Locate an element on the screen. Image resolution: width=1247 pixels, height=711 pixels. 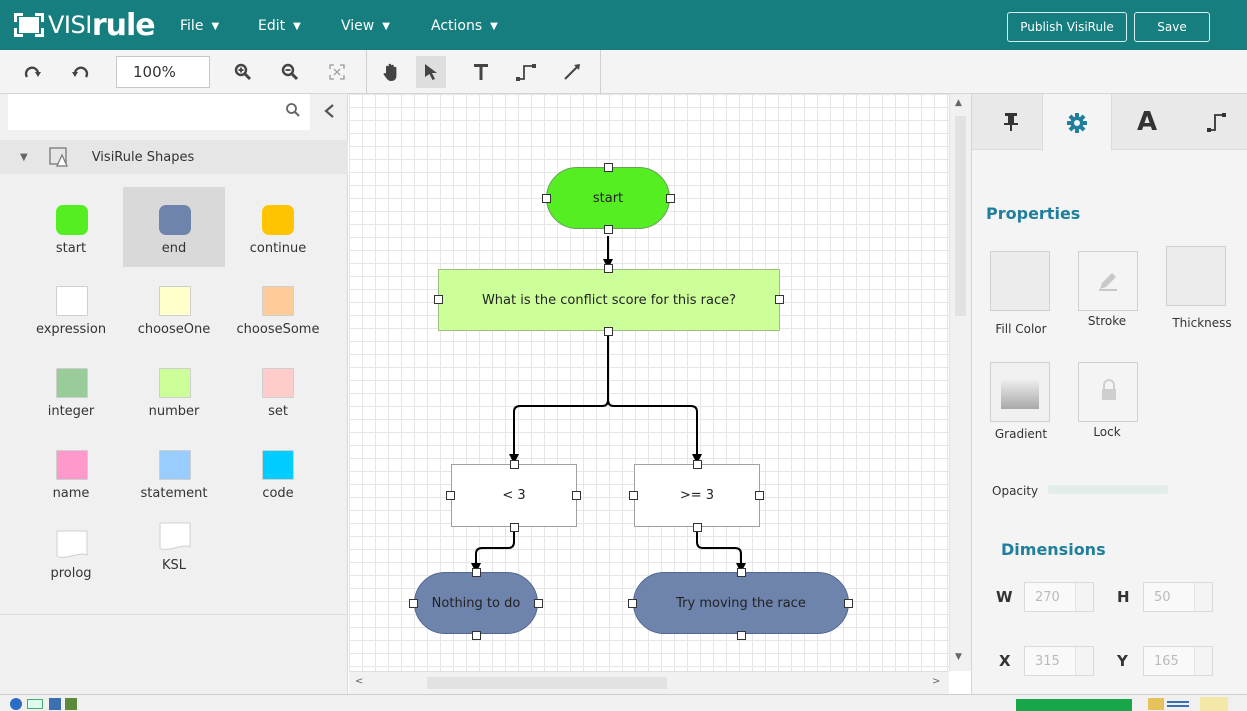
publish-button: Publish VisiRule is located at coordinates (1067, 27).